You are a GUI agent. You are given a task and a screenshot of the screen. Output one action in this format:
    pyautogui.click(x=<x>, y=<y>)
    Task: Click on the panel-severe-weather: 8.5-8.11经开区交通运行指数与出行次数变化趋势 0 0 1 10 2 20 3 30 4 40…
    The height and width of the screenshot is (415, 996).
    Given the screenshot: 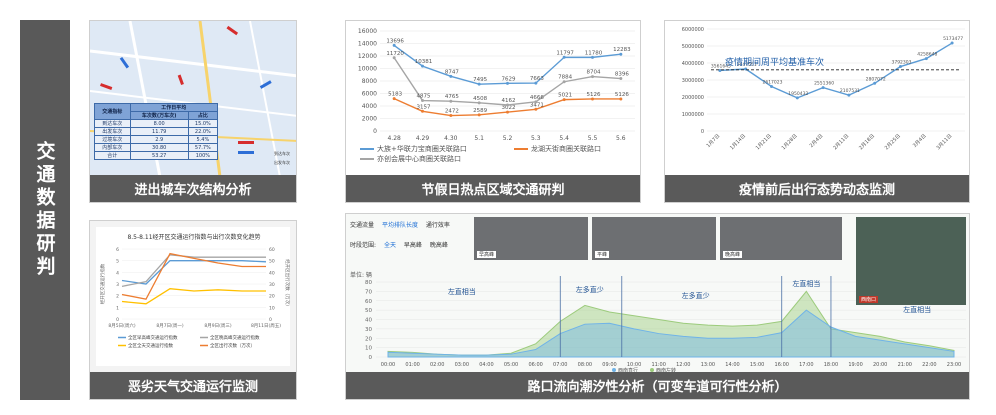 What is the action you would take?
    pyautogui.click(x=193, y=310)
    